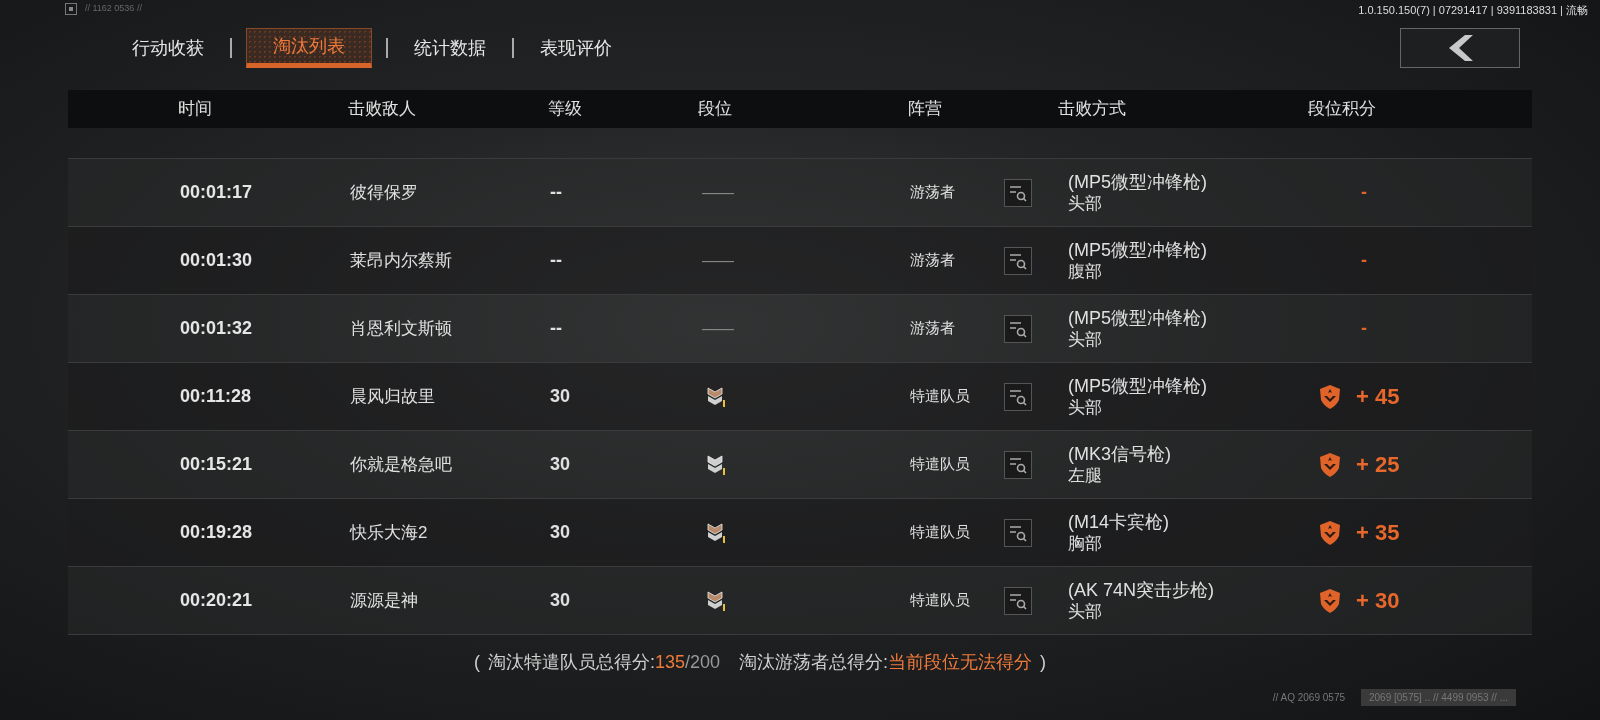  I want to click on column-header: 阵营, so click(925, 109).